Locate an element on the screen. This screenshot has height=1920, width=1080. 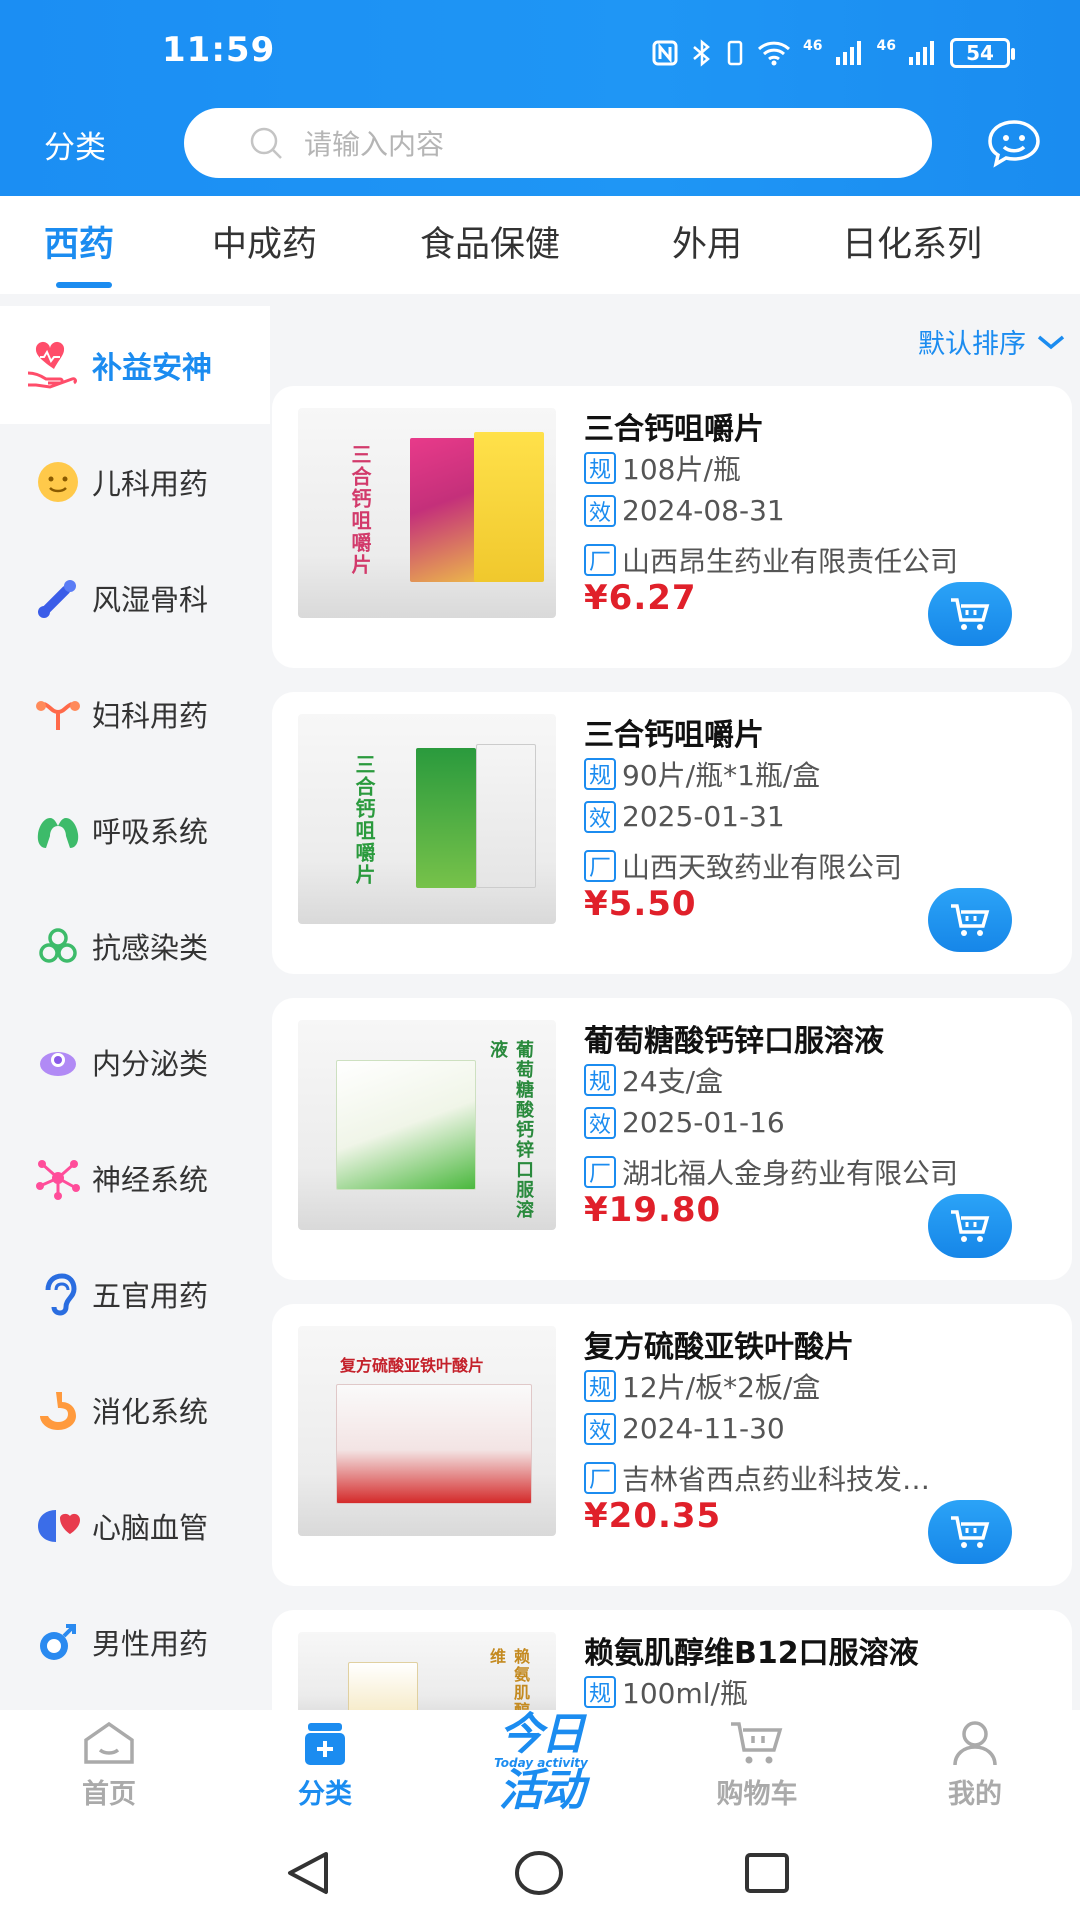
product-card: 赖氨肌醇维 赖氨肌醇维B12口服溶液 规 100ml/瓶 is located at coordinates (672, 1660).